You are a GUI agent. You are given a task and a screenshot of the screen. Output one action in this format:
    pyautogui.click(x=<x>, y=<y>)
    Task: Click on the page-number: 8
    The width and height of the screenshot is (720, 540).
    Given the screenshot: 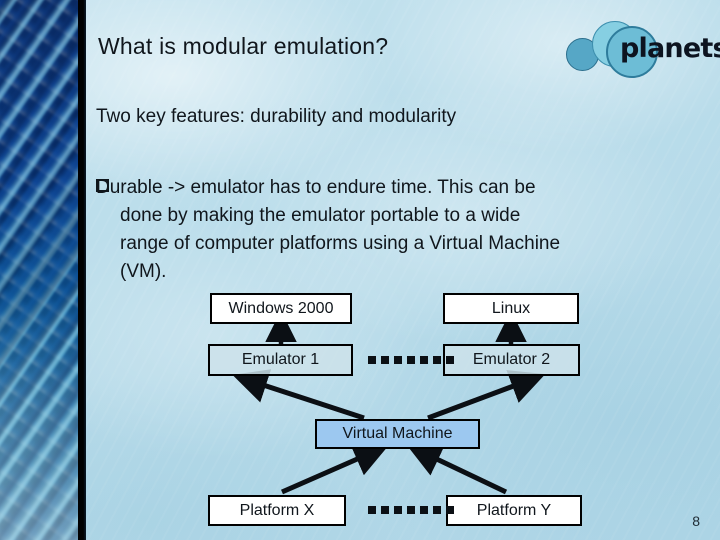 What is the action you would take?
    pyautogui.click(x=696, y=521)
    